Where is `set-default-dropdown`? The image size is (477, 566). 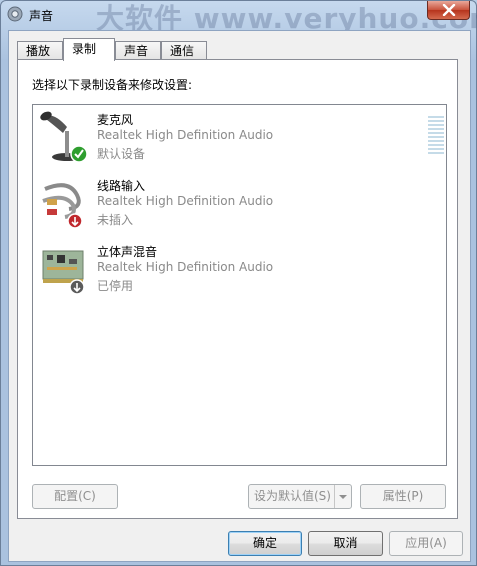 set-default-dropdown is located at coordinates (342, 496).